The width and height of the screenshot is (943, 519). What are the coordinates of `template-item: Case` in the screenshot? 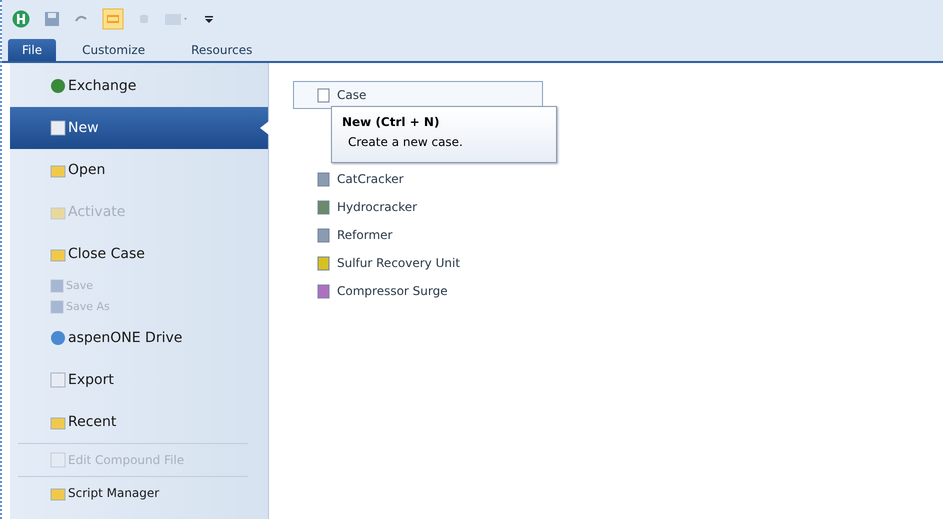 It's located at (418, 95).